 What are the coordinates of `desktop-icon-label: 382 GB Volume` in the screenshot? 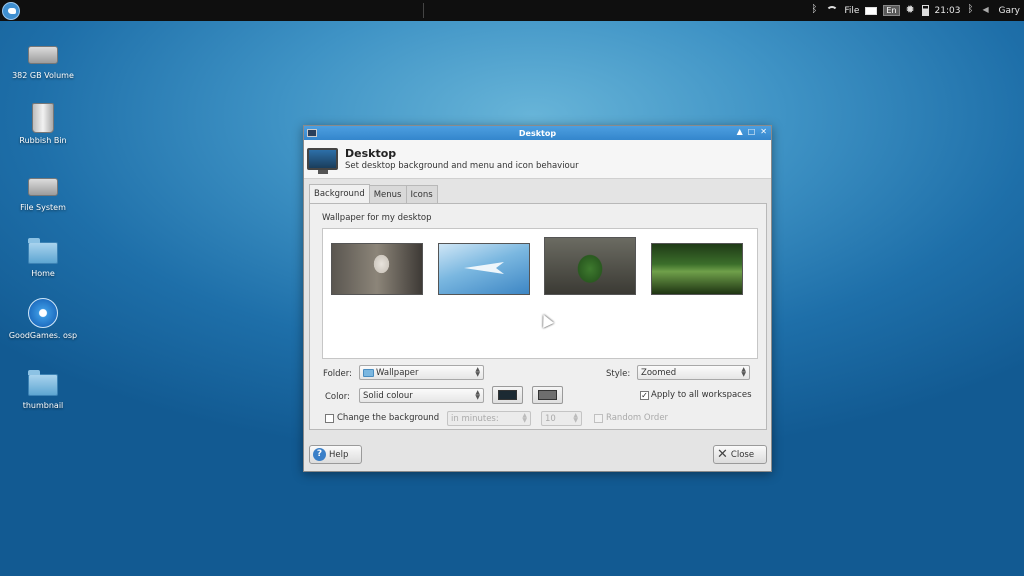 It's located at (43, 75).